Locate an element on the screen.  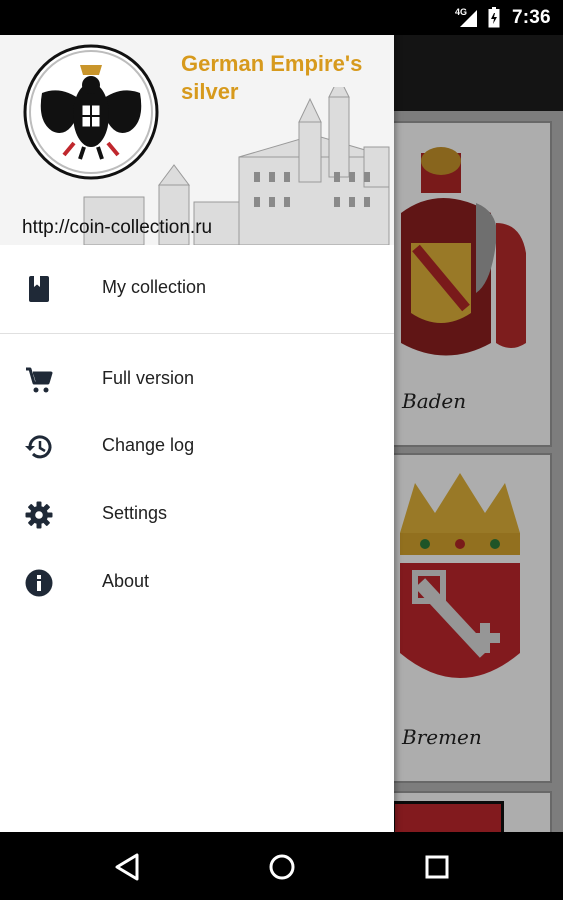
menu-item-label: Settings is located at coordinates (135, 513).